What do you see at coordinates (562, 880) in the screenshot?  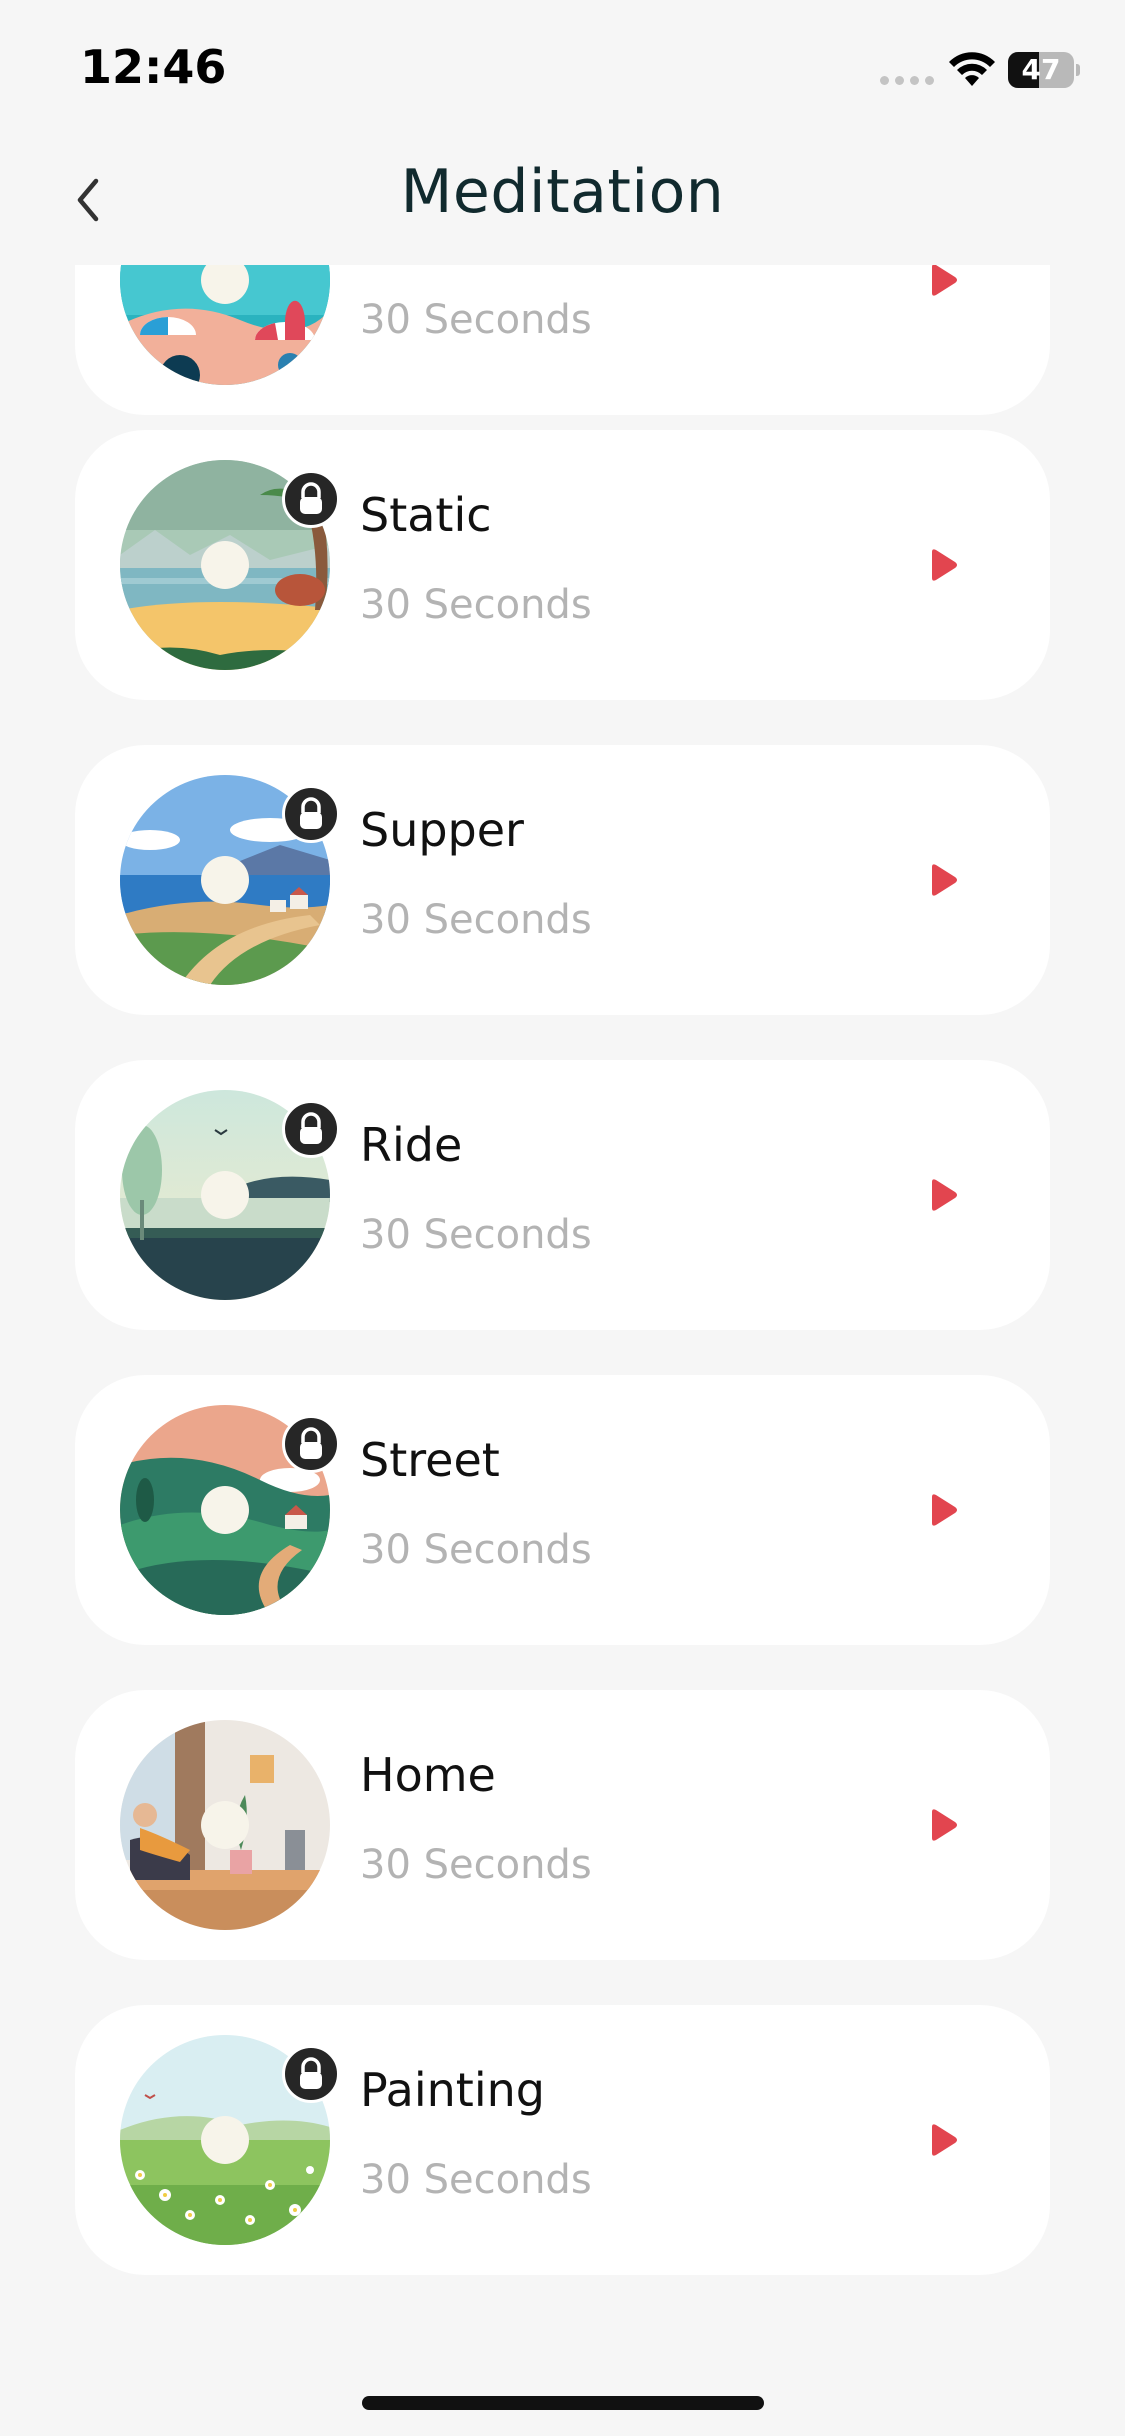 I see `meditation-card: Supper 30 Seconds` at bounding box center [562, 880].